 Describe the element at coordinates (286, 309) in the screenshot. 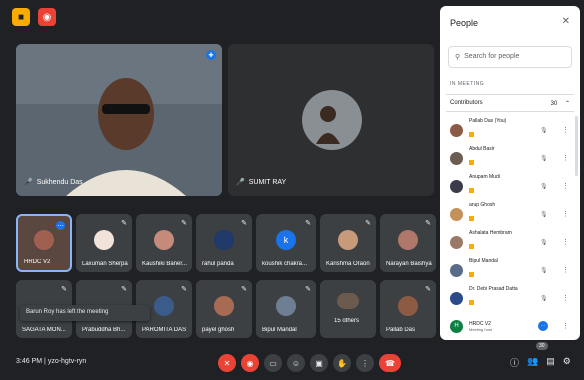

I see `participant-tile: ✎ Bipul Mandal` at that location.